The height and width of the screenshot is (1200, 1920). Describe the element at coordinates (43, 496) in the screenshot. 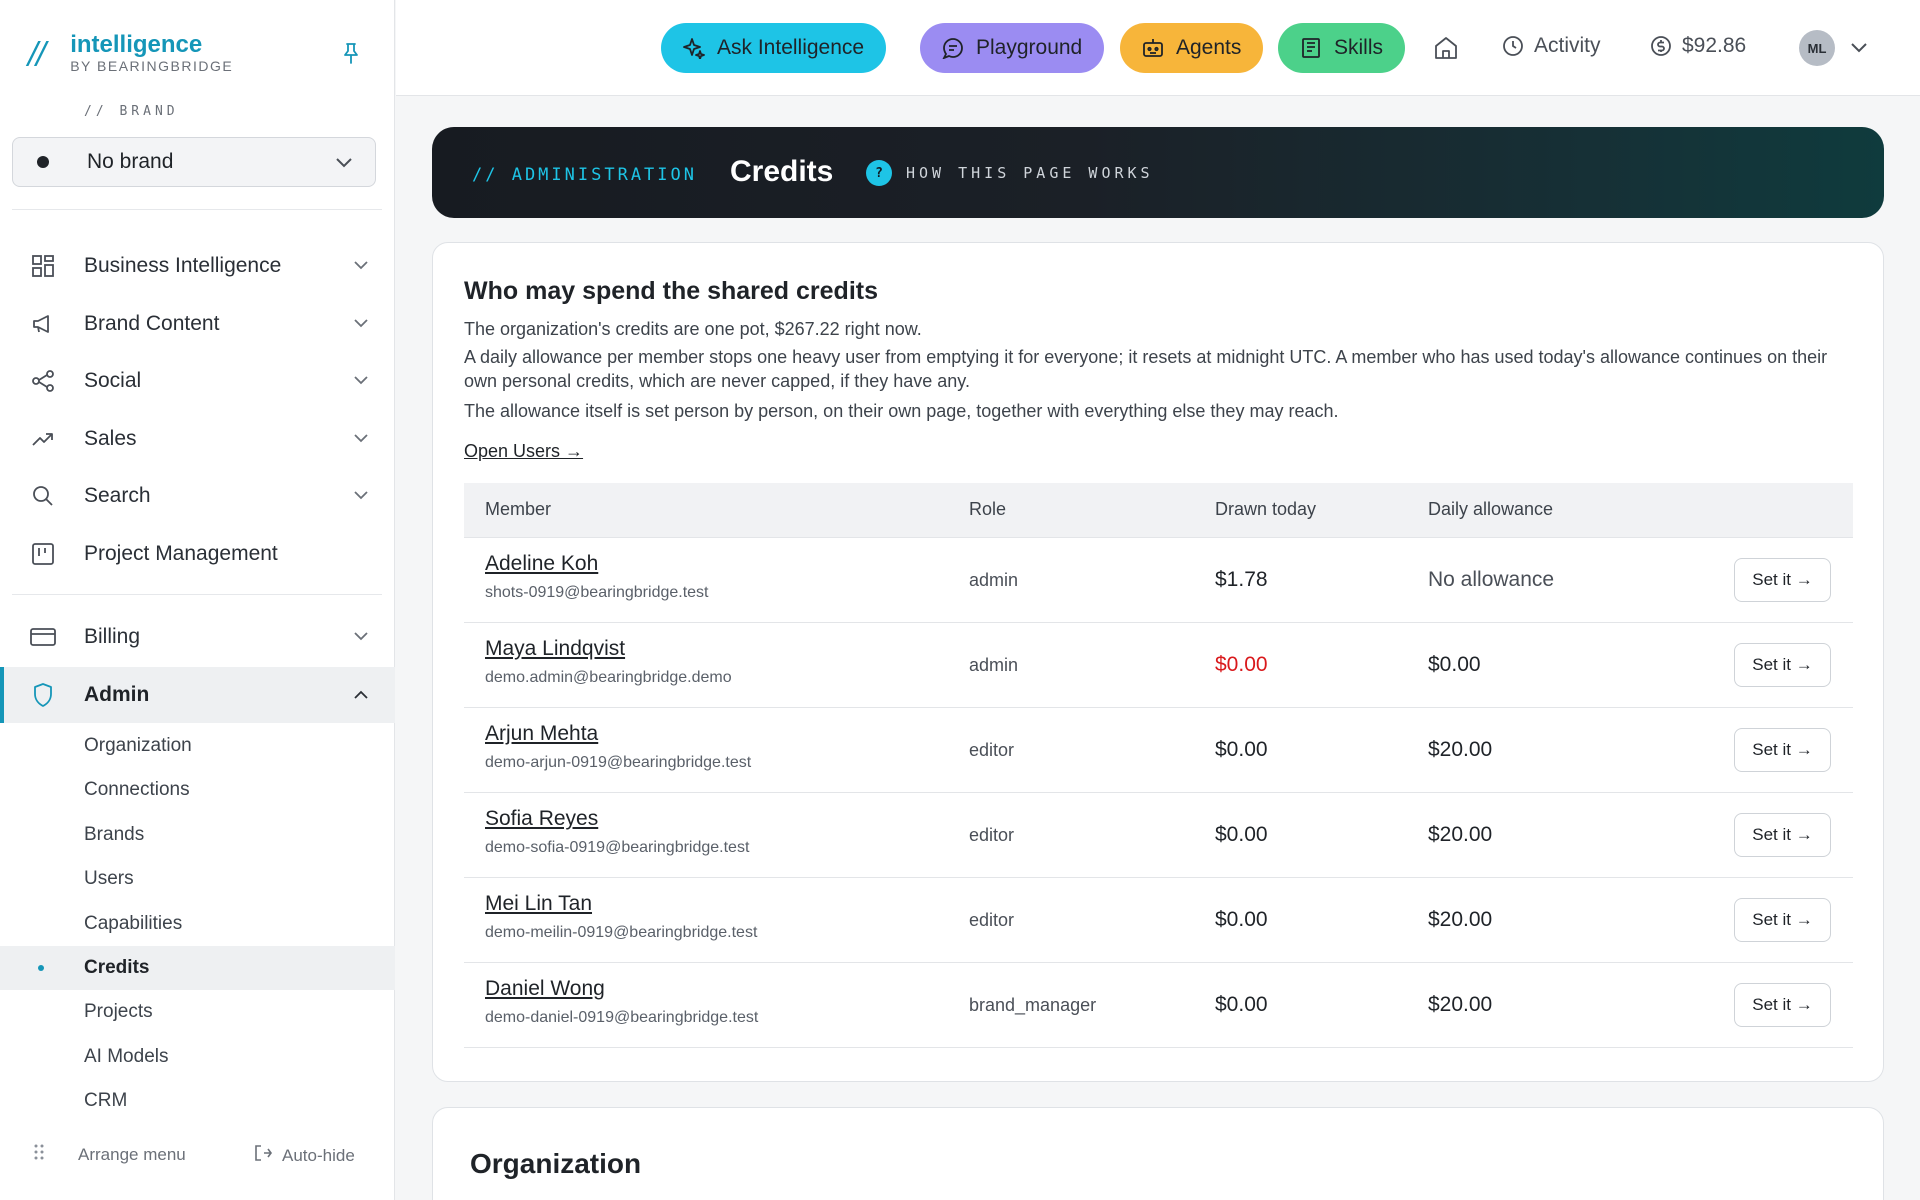

I see `search-icon` at that location.